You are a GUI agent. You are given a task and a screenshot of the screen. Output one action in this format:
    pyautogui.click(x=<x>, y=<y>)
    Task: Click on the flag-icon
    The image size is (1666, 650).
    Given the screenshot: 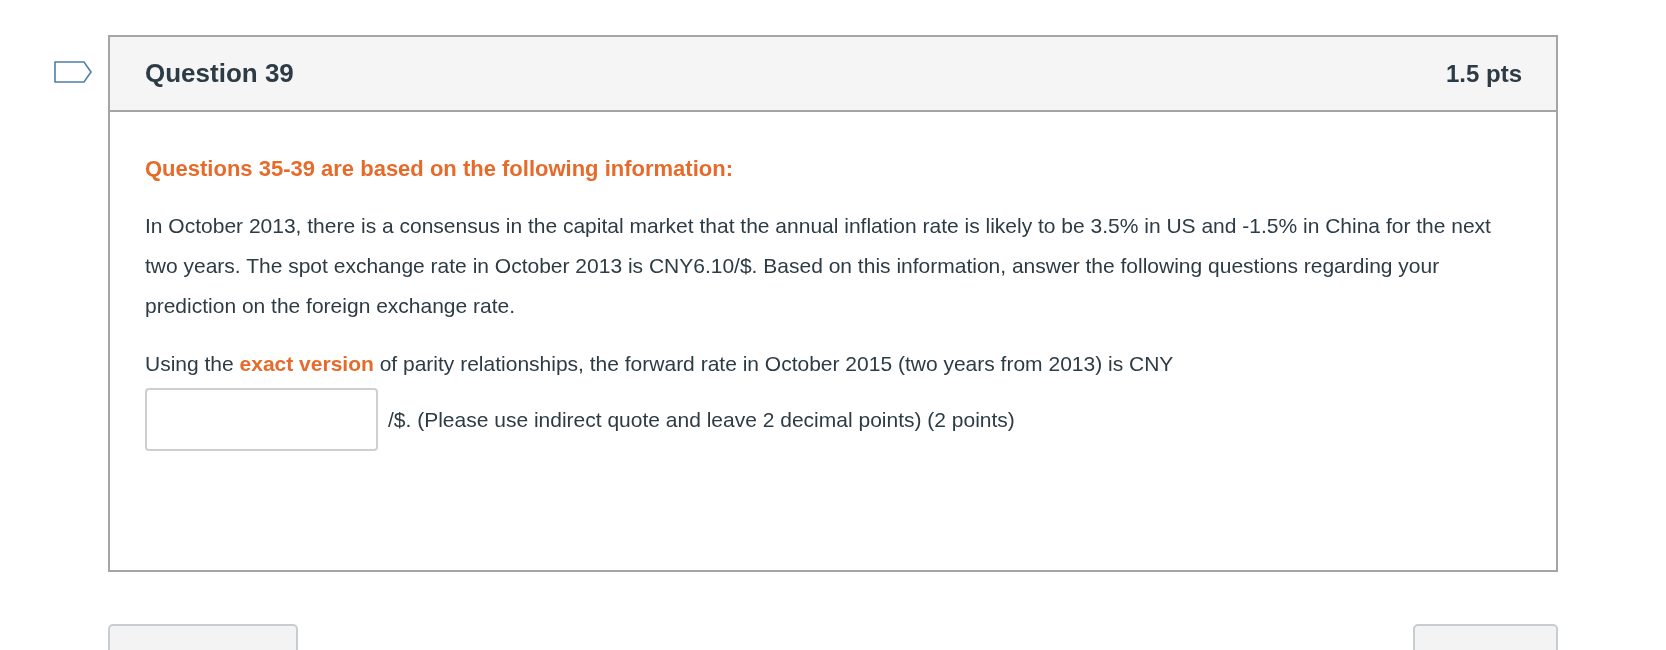 What is the action you would take?
    pyautogui.click(x=73, y=72)
    